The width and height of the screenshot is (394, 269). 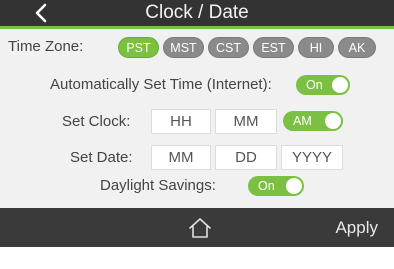 What do you see at coordinates (266, 186) in the screenshot?
I see `daylight-savings-toggle-state: On` at bounding box center [266, 186].